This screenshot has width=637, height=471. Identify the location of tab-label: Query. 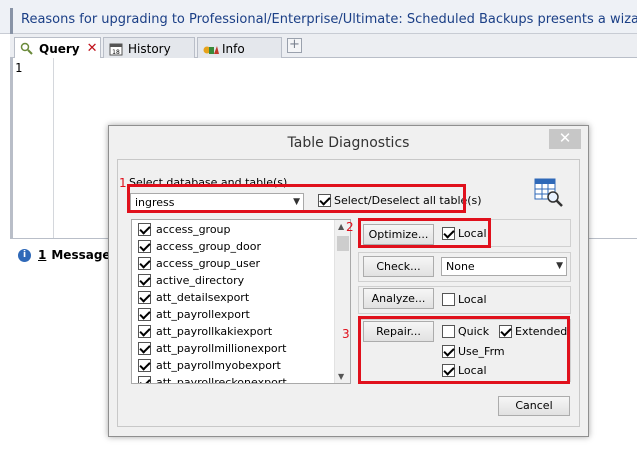
(59, 48).